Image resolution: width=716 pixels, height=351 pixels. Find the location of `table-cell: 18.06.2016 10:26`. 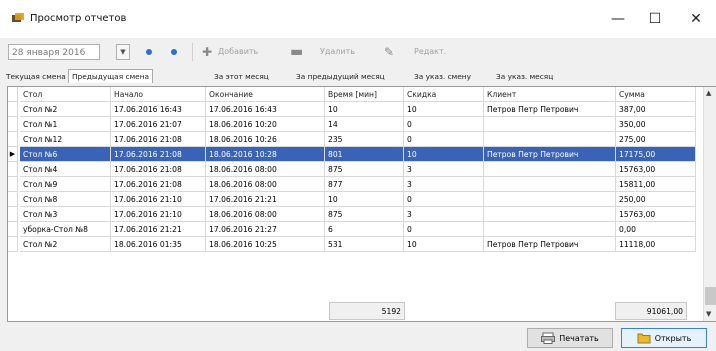

table-cell: 18.06.2016 10:26 is located at coordinates (265, 139).